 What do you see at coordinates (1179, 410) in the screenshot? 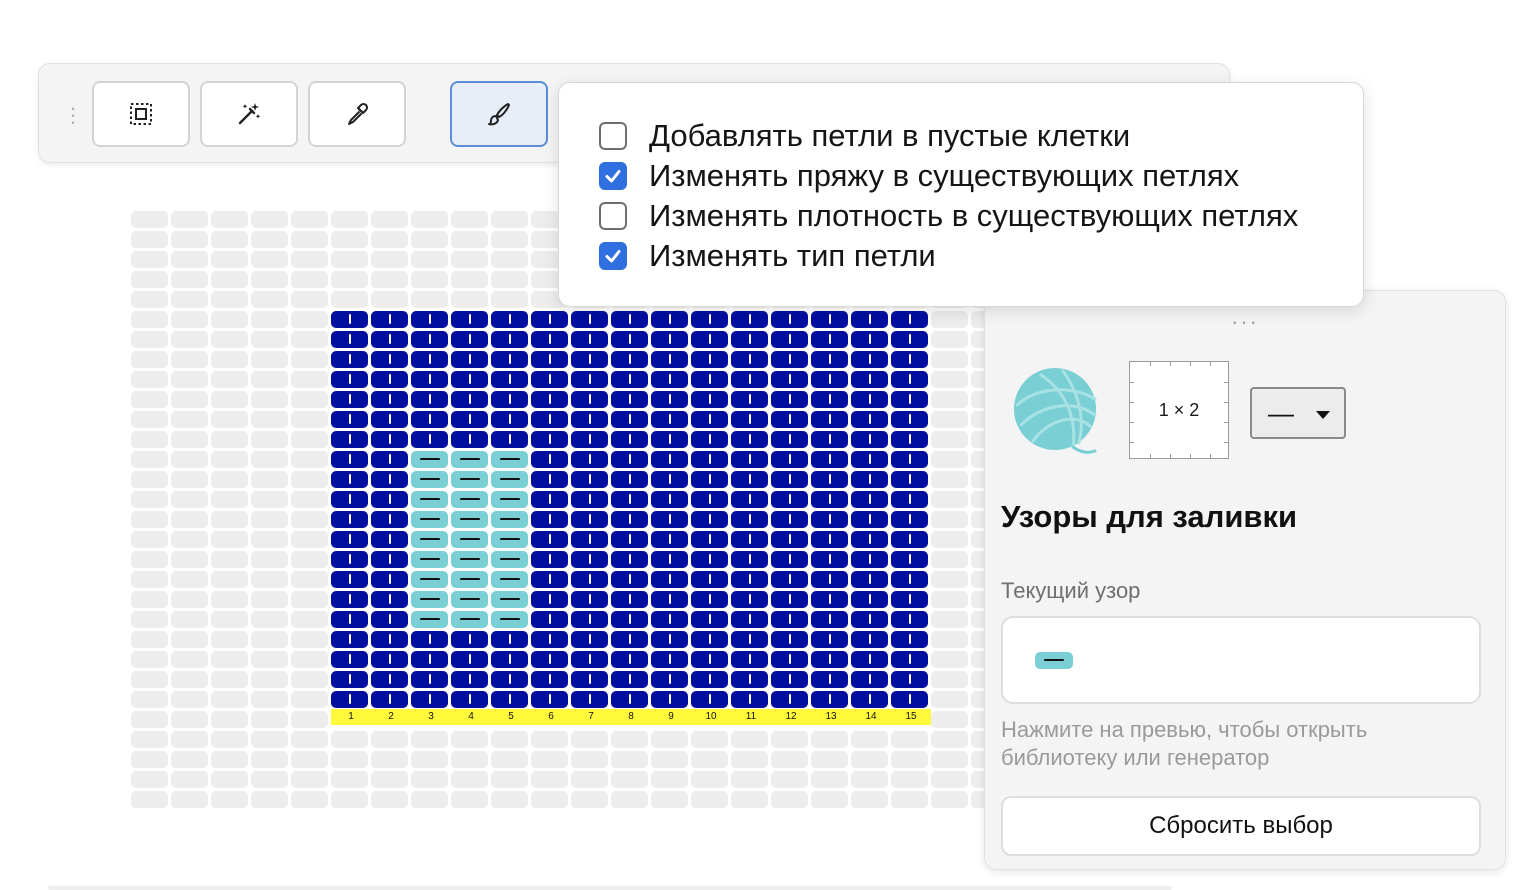
I see `gauge-preview: 1 × 2` at bounding box center [1179, 410].